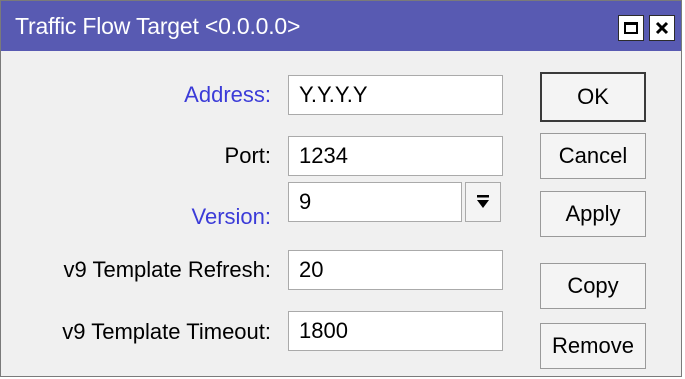 This screenshot has width=685, height=379. I want to click on version-select: 9, so click(375, 202).